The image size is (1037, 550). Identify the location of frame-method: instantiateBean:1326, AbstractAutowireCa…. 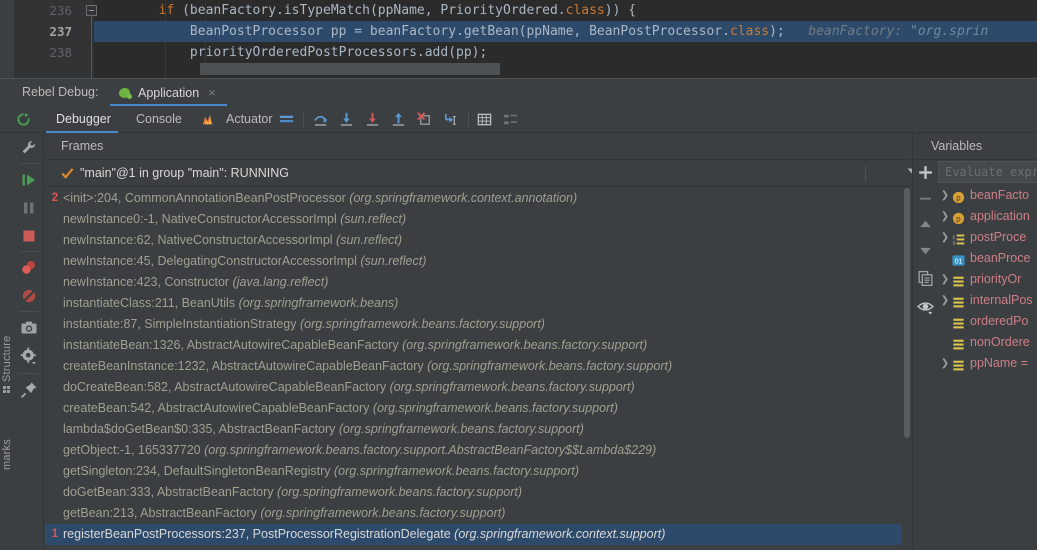
(233, 345).